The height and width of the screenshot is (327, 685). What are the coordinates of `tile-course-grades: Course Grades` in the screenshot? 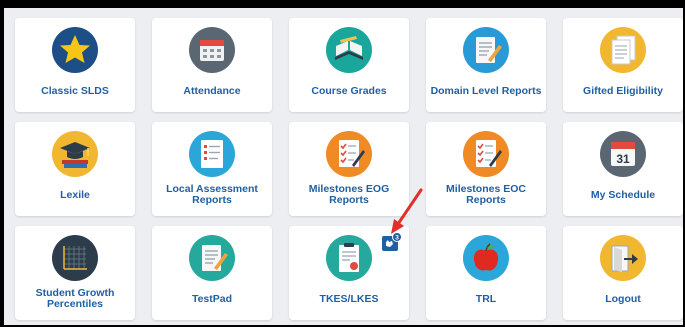 It's located at (349, 65).